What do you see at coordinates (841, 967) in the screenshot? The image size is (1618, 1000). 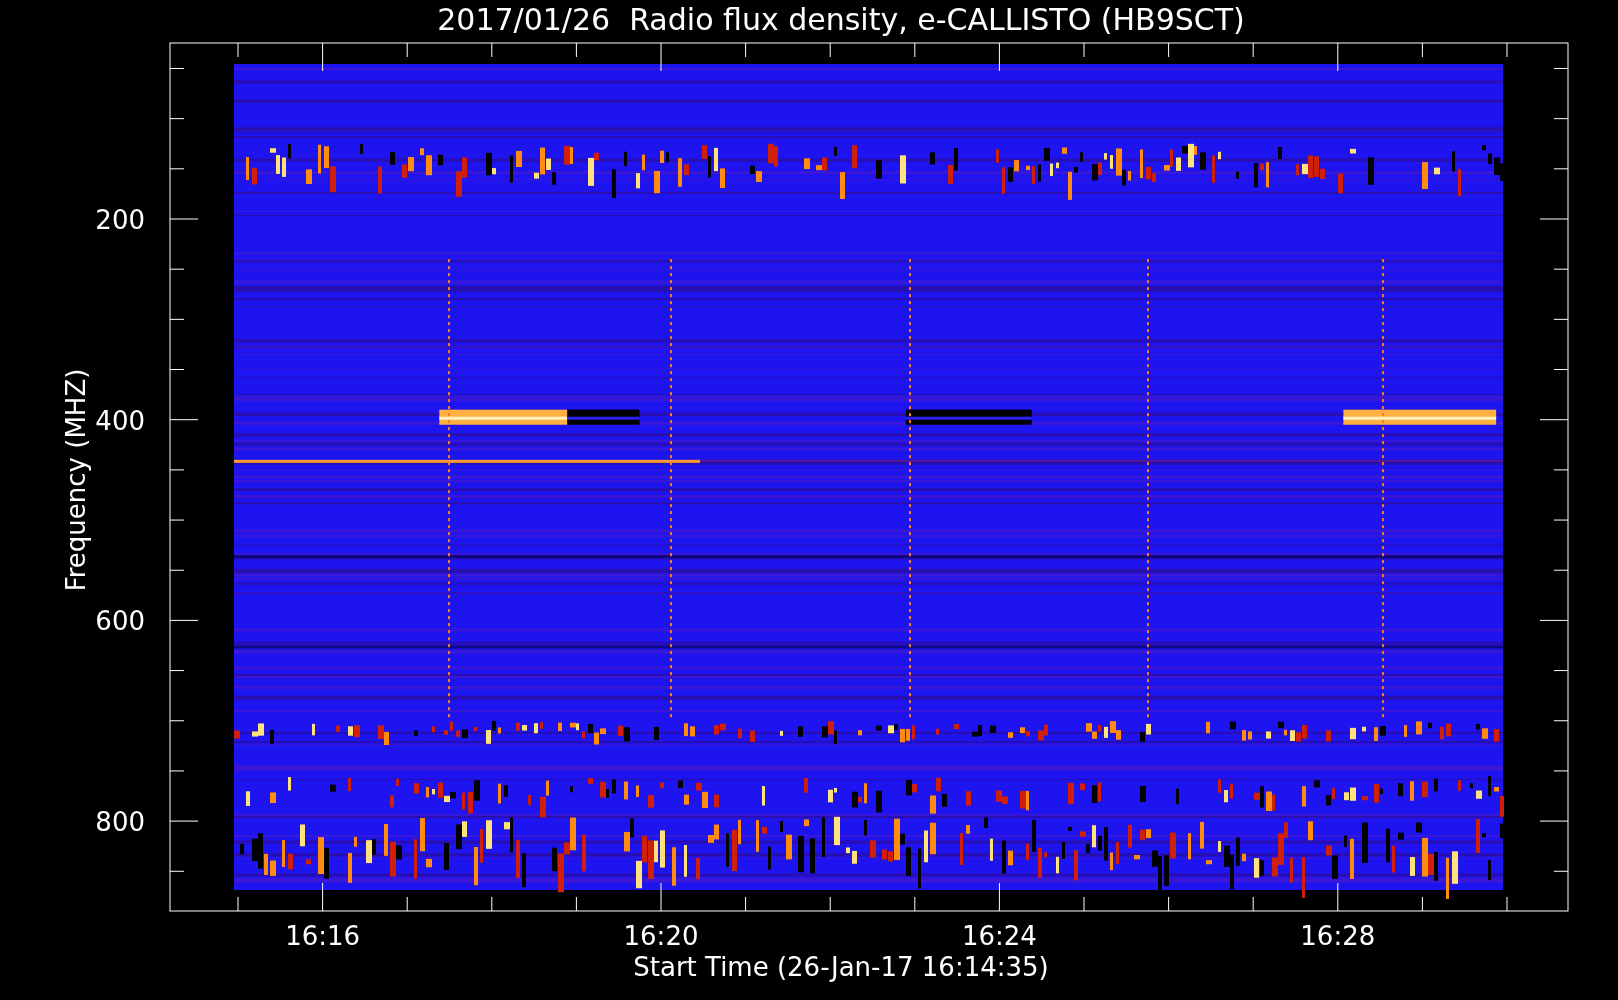 I see `axis-title: Start Time (26-Jan-17 16:14:35)` at bounding box center [841, 967].